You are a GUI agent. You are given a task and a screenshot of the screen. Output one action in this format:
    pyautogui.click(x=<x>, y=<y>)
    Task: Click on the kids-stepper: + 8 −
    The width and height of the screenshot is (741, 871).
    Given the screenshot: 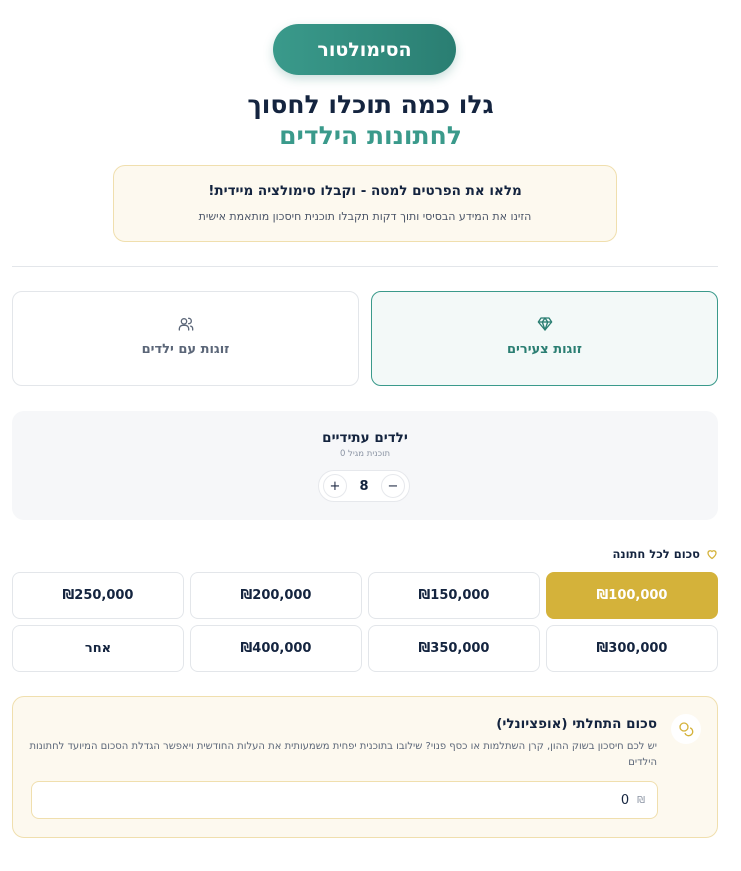 What is the action you would take?
    pyautogui.click(x=364, y=486)
    